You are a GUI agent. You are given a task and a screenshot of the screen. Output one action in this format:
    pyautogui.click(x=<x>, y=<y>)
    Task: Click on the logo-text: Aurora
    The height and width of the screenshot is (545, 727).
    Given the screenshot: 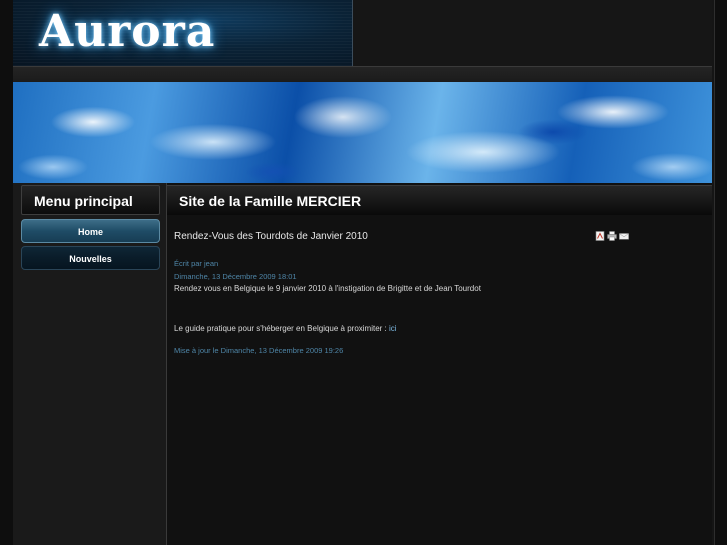 What is the action you would take?
    pyautogui.click(x=127, y=31)
    